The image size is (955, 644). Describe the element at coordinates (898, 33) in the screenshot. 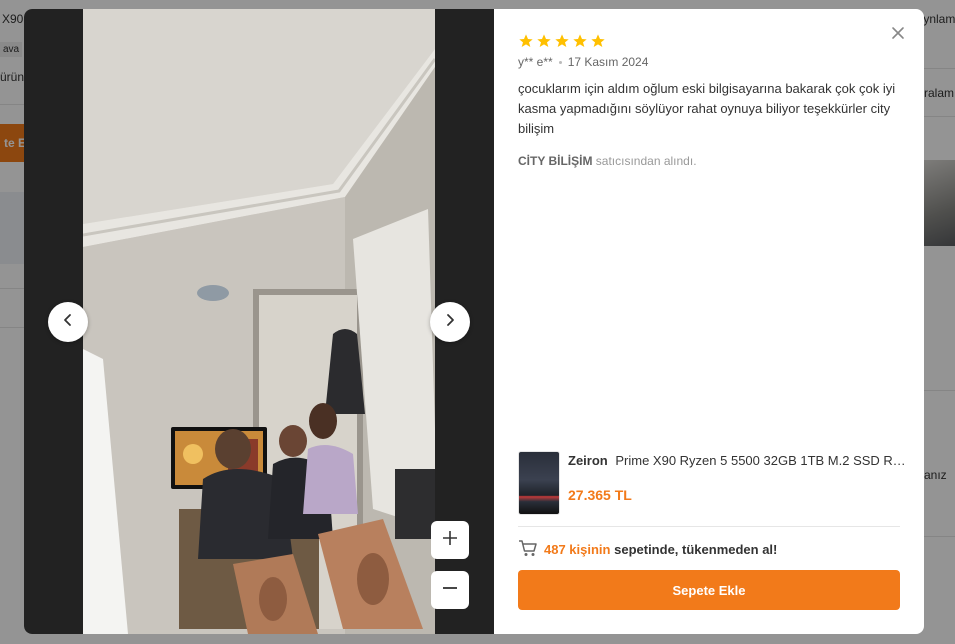

I see `close-button` at that location.